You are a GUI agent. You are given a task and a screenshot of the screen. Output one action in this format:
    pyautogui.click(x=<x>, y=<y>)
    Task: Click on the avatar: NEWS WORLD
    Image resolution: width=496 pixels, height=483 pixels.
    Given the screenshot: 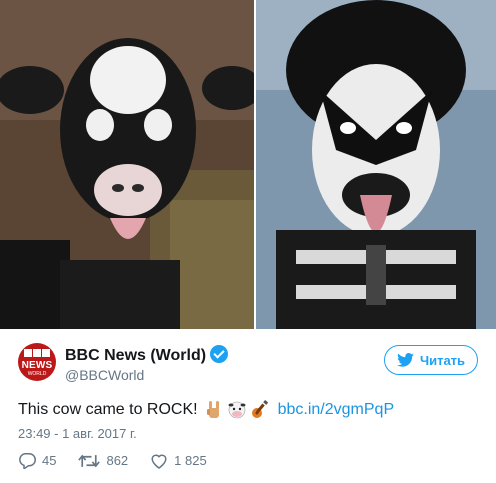 What is the action you would take?
    pyautogui.click(x=37, y=362)
    